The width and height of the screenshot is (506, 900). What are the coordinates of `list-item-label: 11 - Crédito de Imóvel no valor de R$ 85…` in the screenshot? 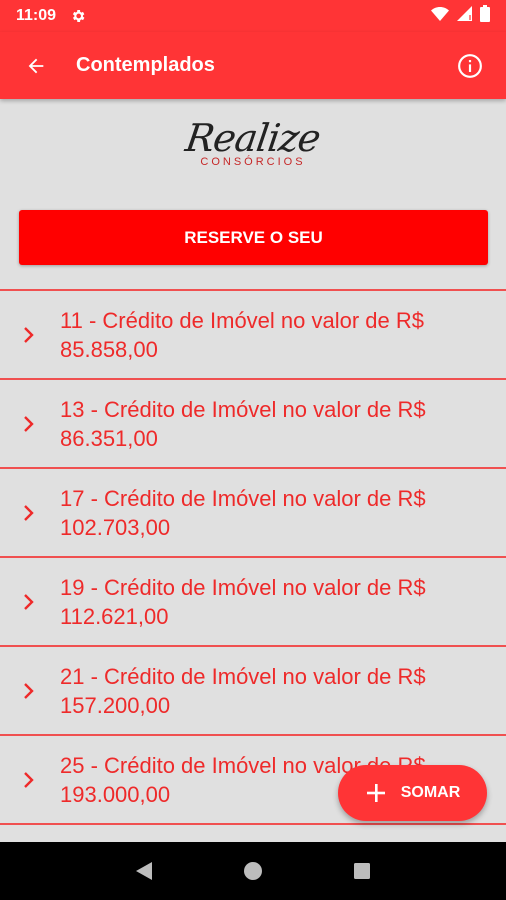 It's located at (242, 334).